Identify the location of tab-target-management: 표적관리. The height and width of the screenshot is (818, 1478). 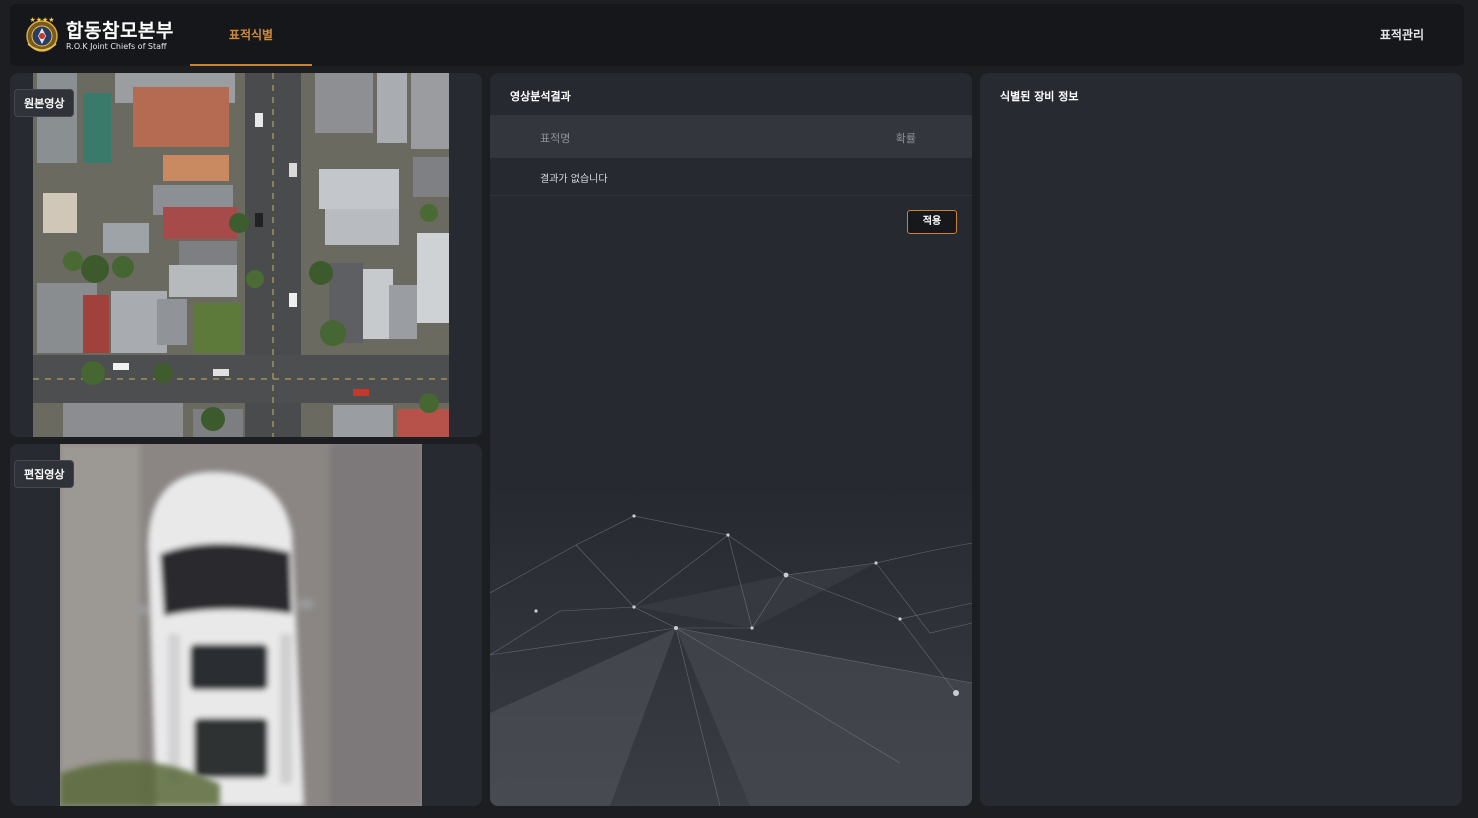
(1402, 35).